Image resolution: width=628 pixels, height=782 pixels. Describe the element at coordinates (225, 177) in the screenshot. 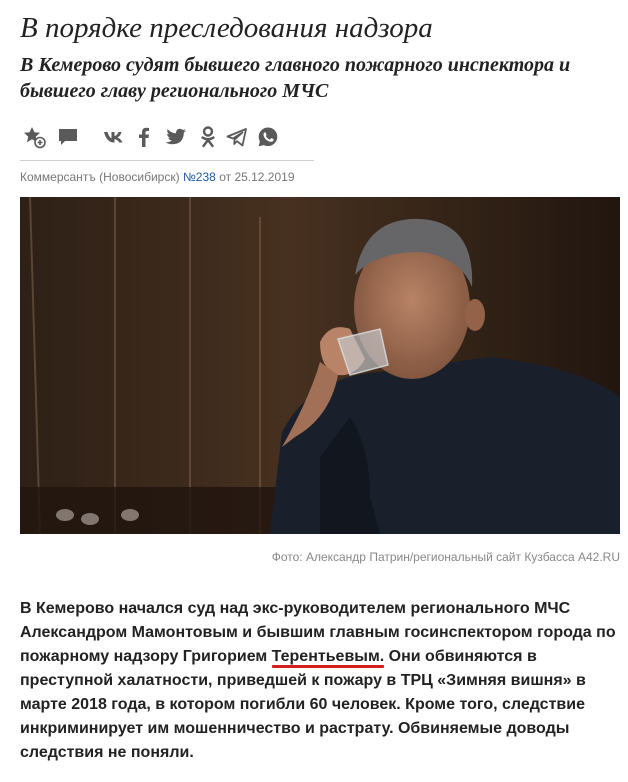

I see `date-prefix: от` at that location.